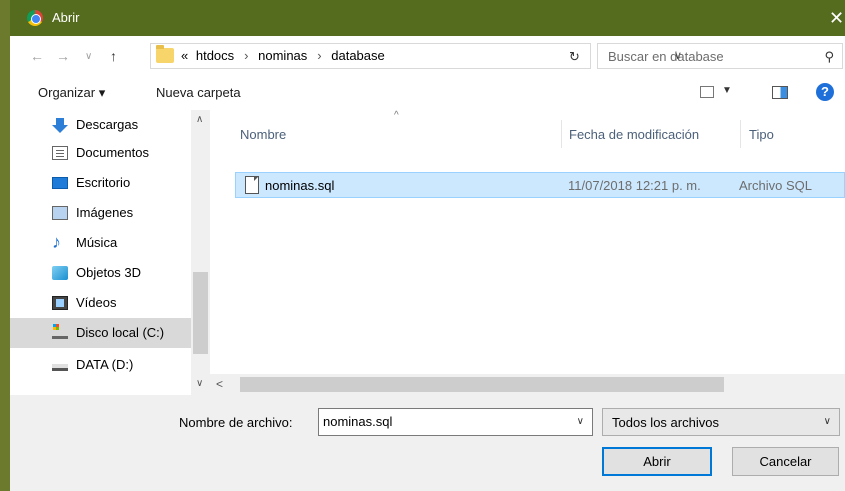 The height and width of the screenshot is (491, 845). I want to click on column-header-label: Nombre, so click(263, 134).